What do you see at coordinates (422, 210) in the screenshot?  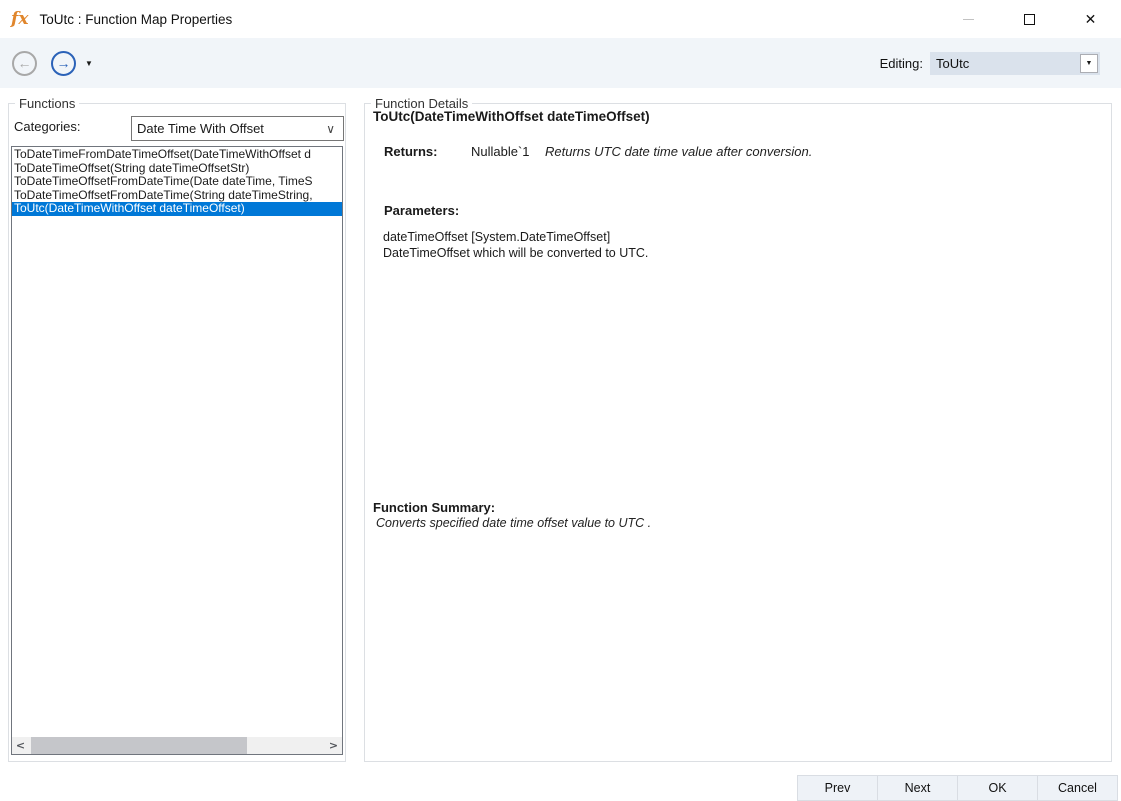 I see `parameters-label: Parameters:` at bounding box center [422, 210].